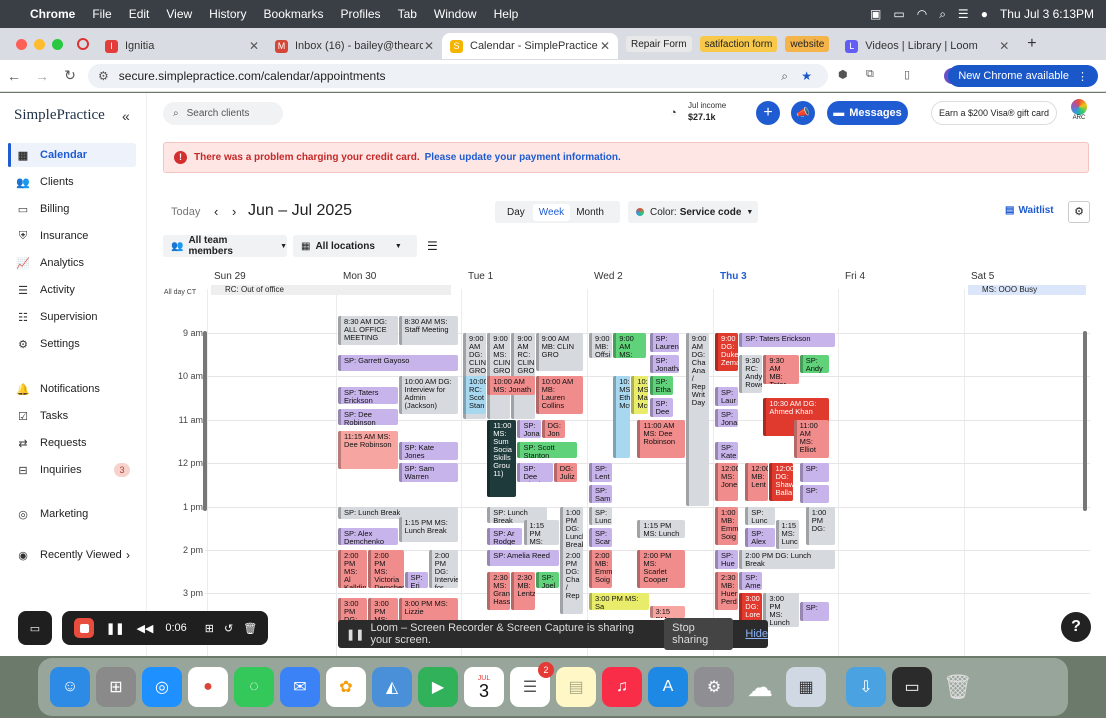 The width and height of the screenshot is (1106, 718). I want to click on menubar-datetime: Thu Jul 3 6:13PM, so click(1047, 14).